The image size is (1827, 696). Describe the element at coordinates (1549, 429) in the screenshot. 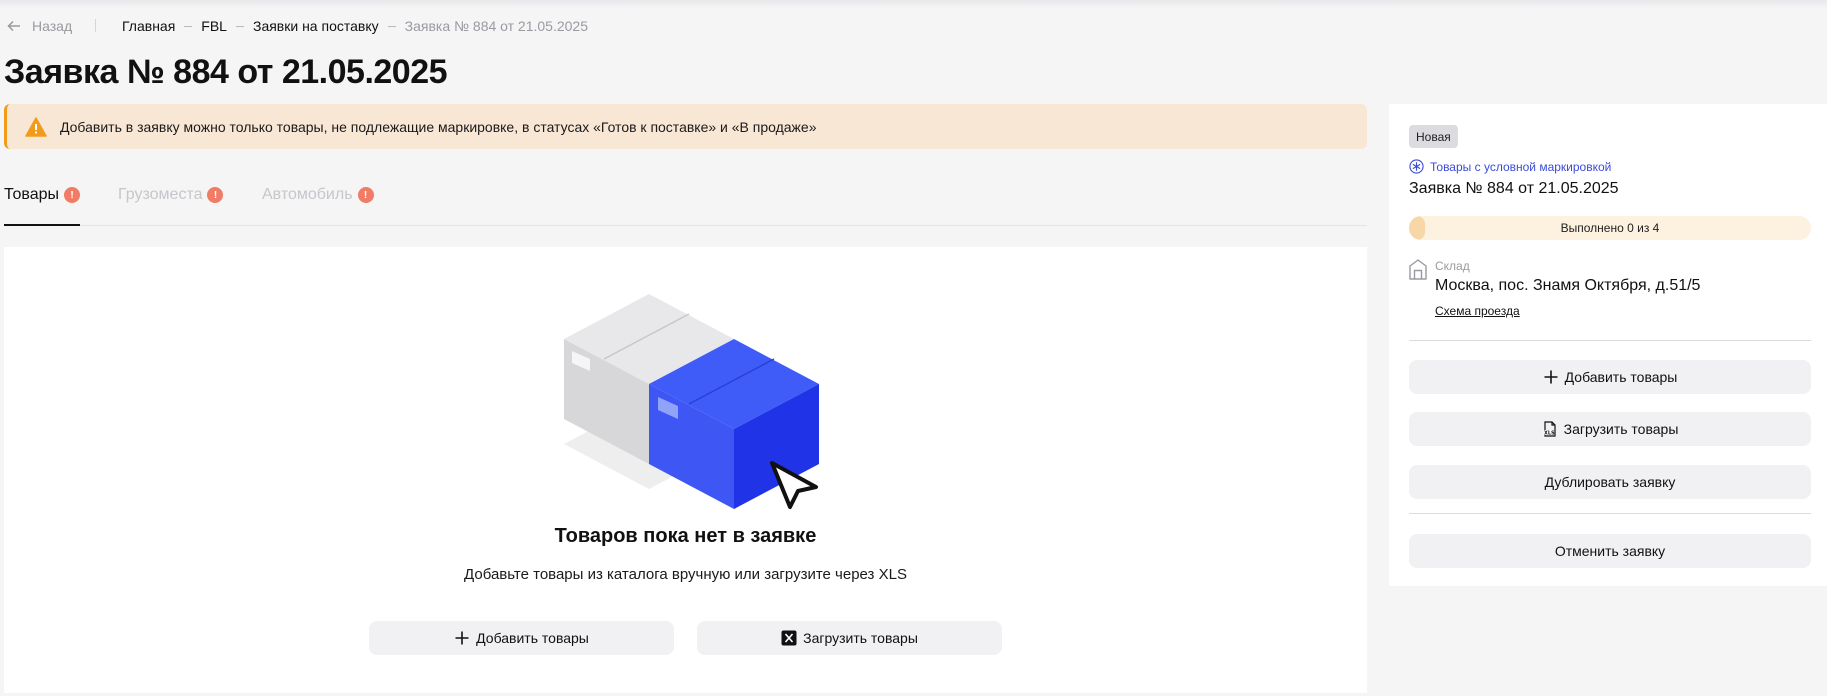

I see `file-xls-icon: XLS` at that location.